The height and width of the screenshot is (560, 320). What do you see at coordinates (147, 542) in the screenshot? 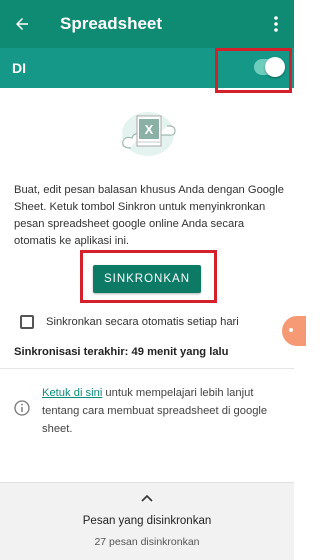
I see `synced-messages-count: 27 pesan disinkronkan` at bounding box center [147, 542].